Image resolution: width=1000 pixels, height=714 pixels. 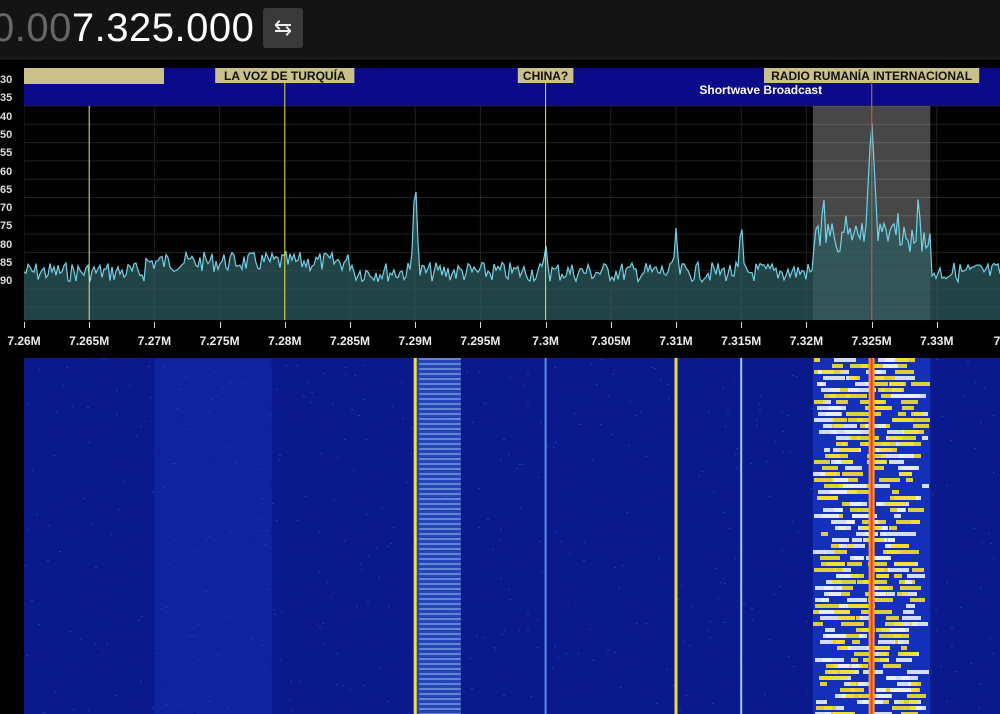 What do you see at coordinates (283, 28) in the screenshot?
I see `swap-button: ⇆` at bounding box center [283, 28].